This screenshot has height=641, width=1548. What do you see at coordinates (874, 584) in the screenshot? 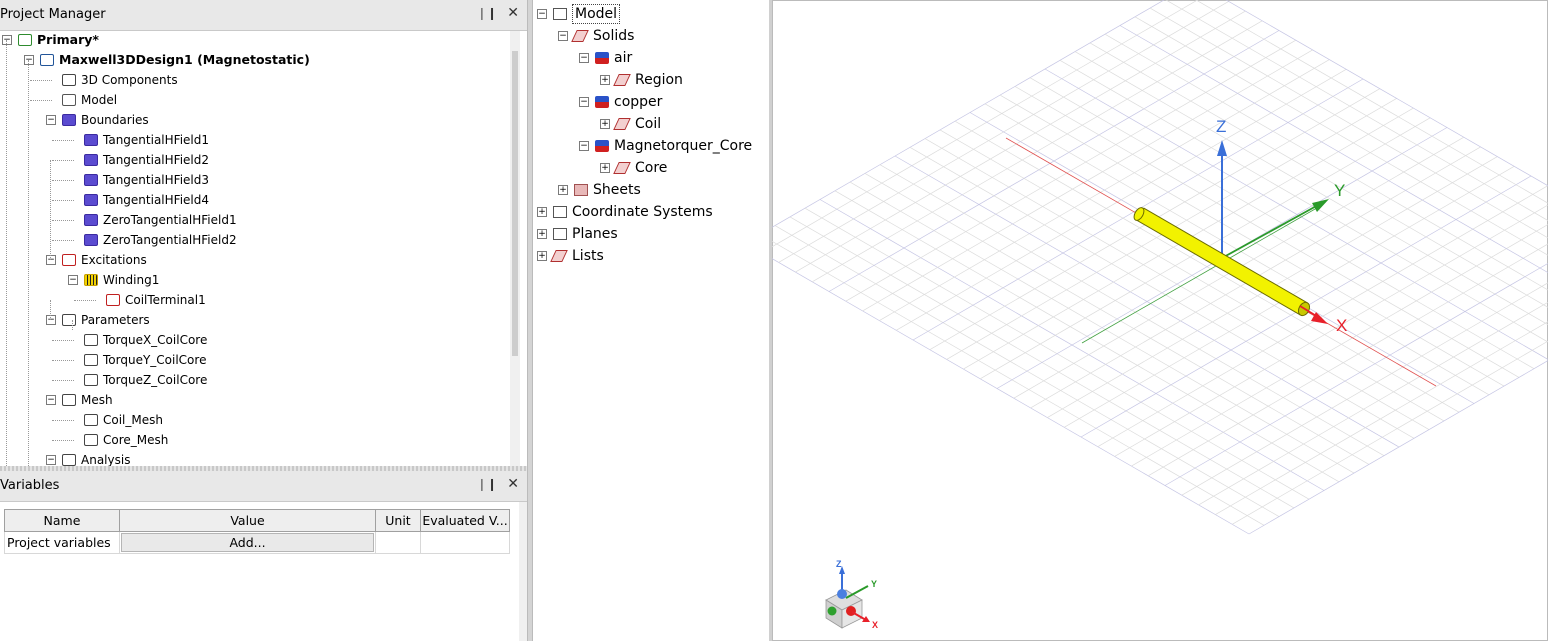
I see `triad-y-label: Y` at bounding box center [874, 584].